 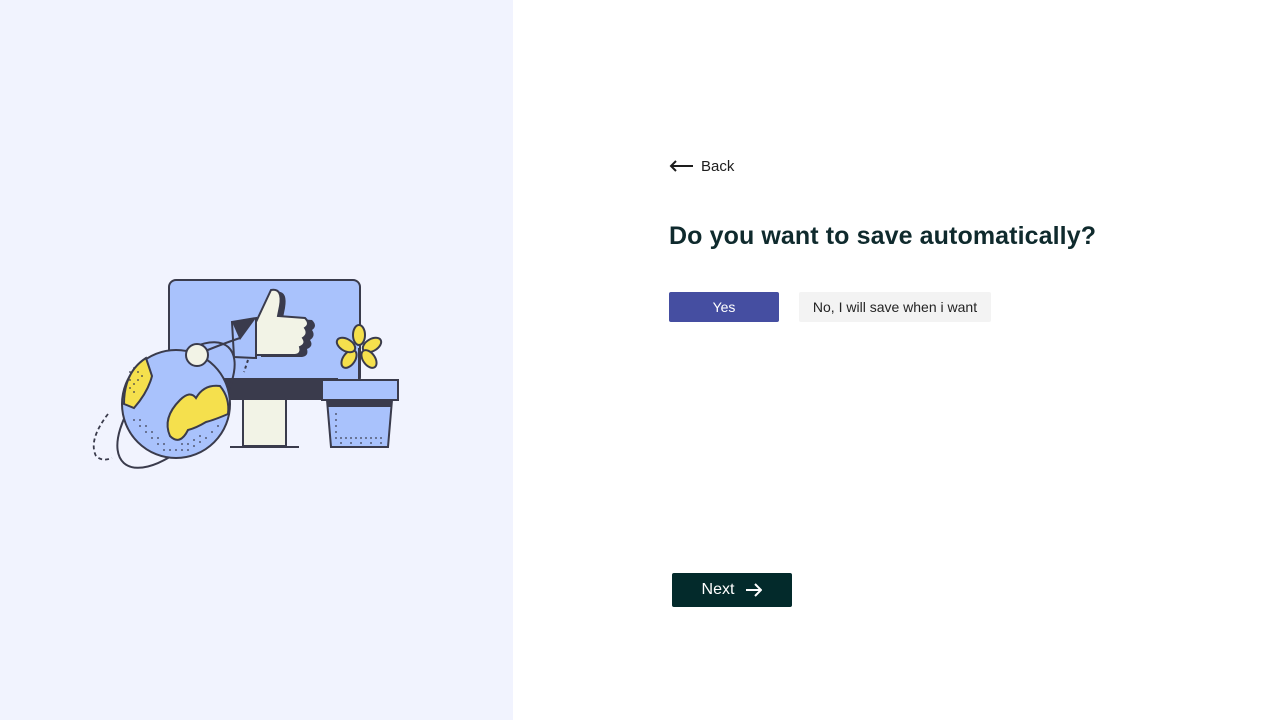 I want to click on page-title: Do you want to save automatically?, so click(x=883, y=236).